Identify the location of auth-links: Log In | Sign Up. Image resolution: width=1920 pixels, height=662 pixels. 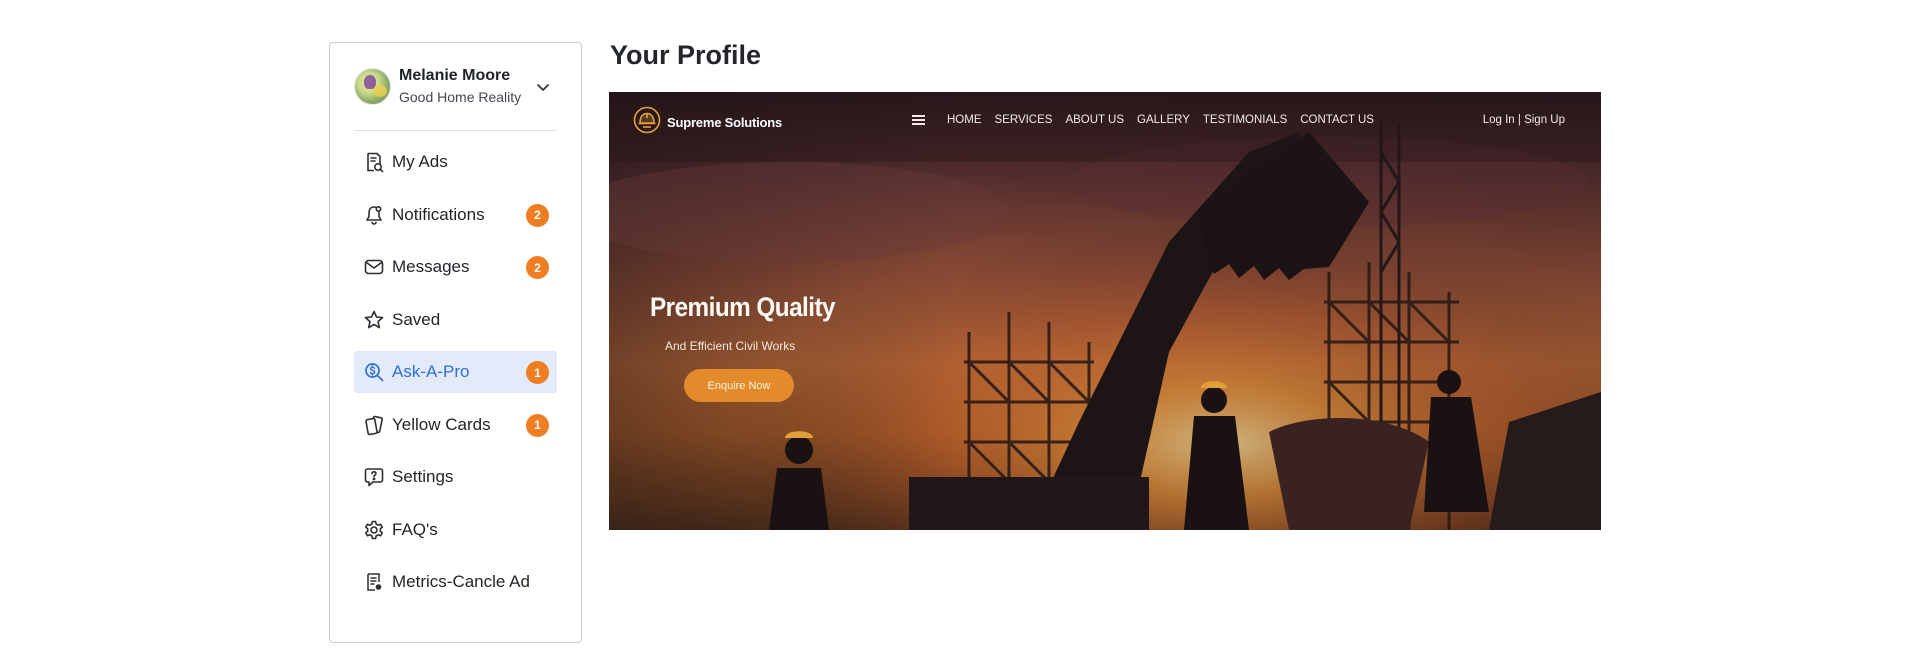
(1524, 120).